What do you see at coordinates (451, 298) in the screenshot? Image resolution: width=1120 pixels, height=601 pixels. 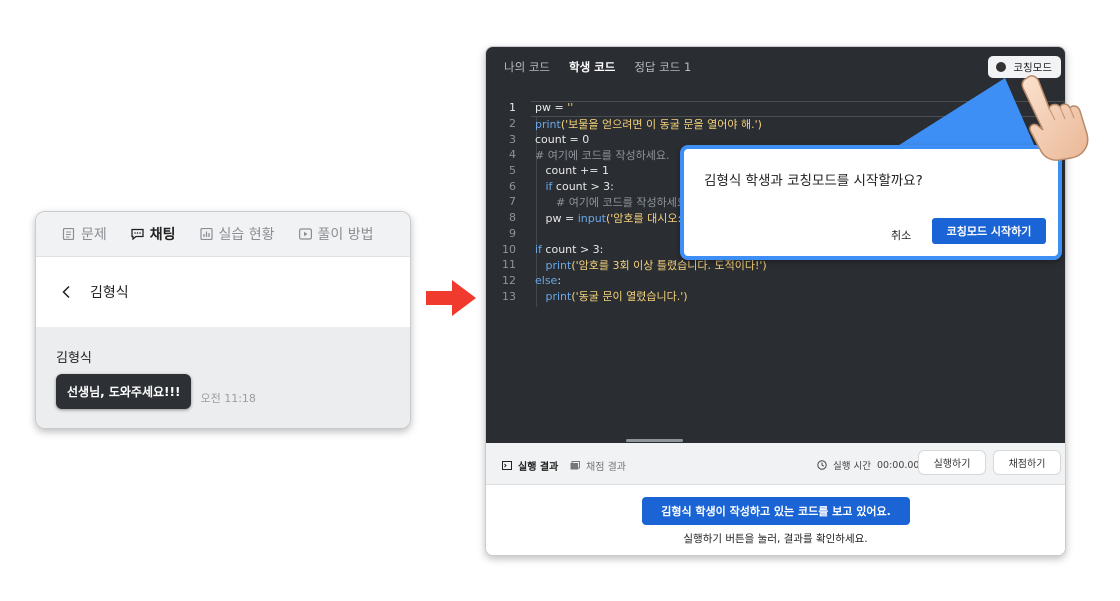 I see `arrow-right-icon` at bounding box center [451, 298].